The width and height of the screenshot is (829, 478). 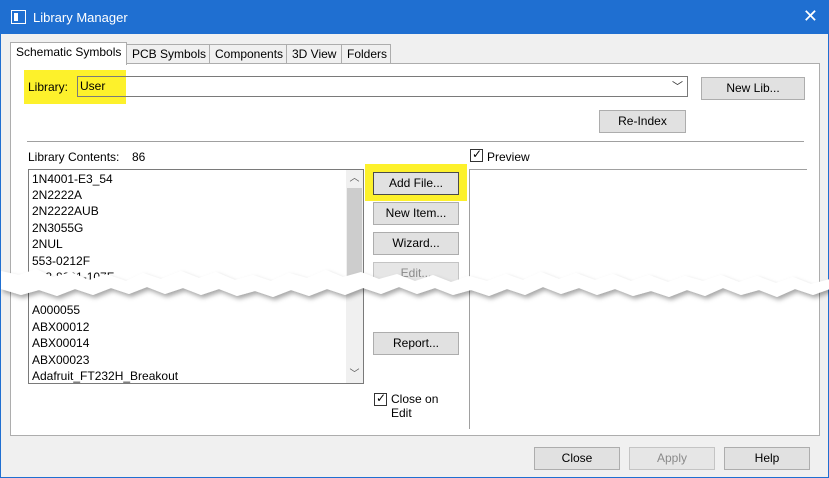 I want to click on close-on-edit-label-line2: Edit, so click(x=401, y=413).